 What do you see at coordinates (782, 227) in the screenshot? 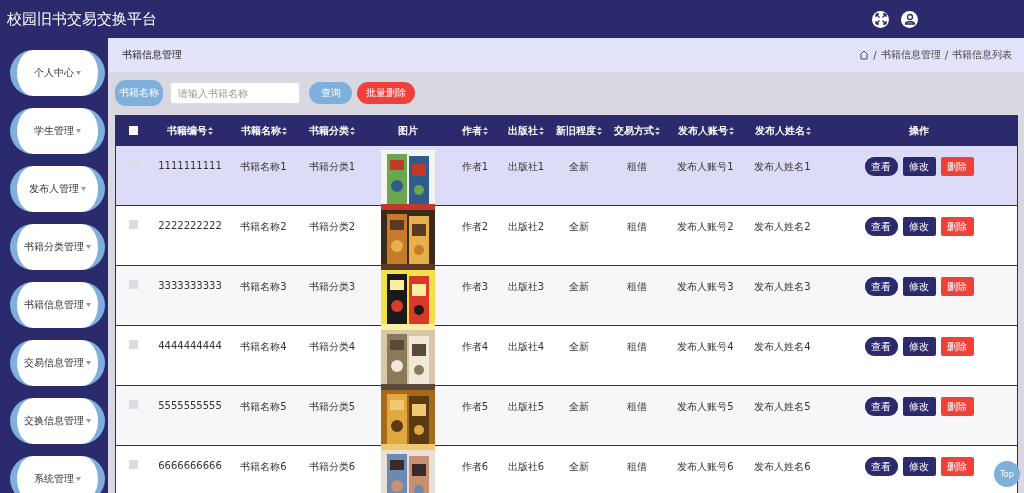
I see `table-cell: 发布人姓名2` at bounding box center [782, 227].